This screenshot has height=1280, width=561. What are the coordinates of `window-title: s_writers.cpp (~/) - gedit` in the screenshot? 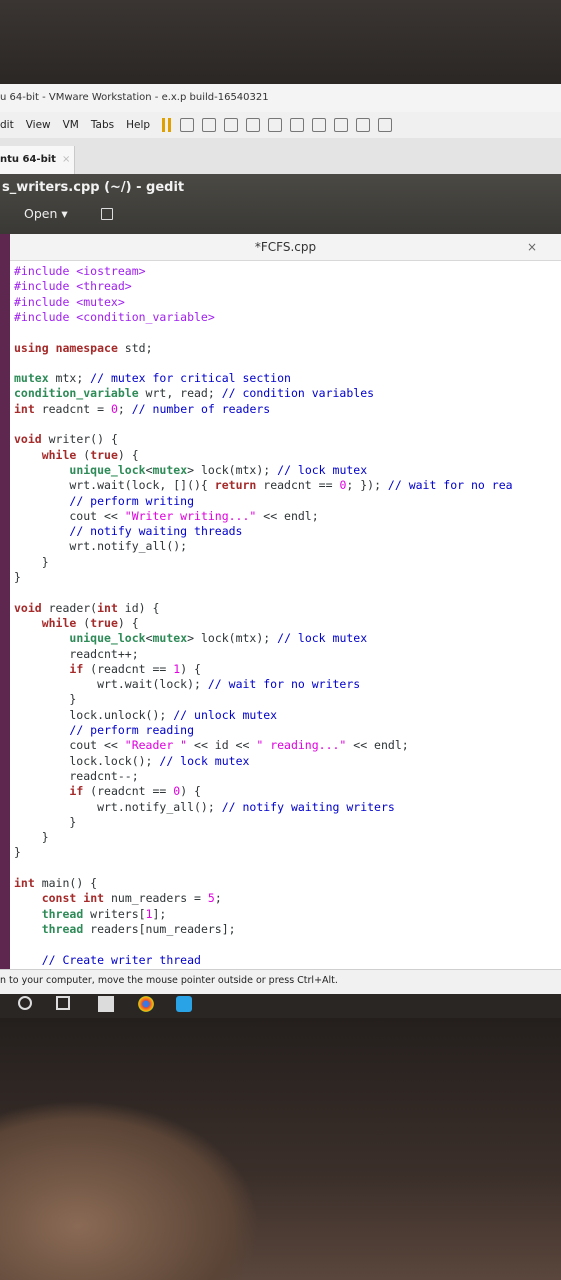 It's located at (93, 187).